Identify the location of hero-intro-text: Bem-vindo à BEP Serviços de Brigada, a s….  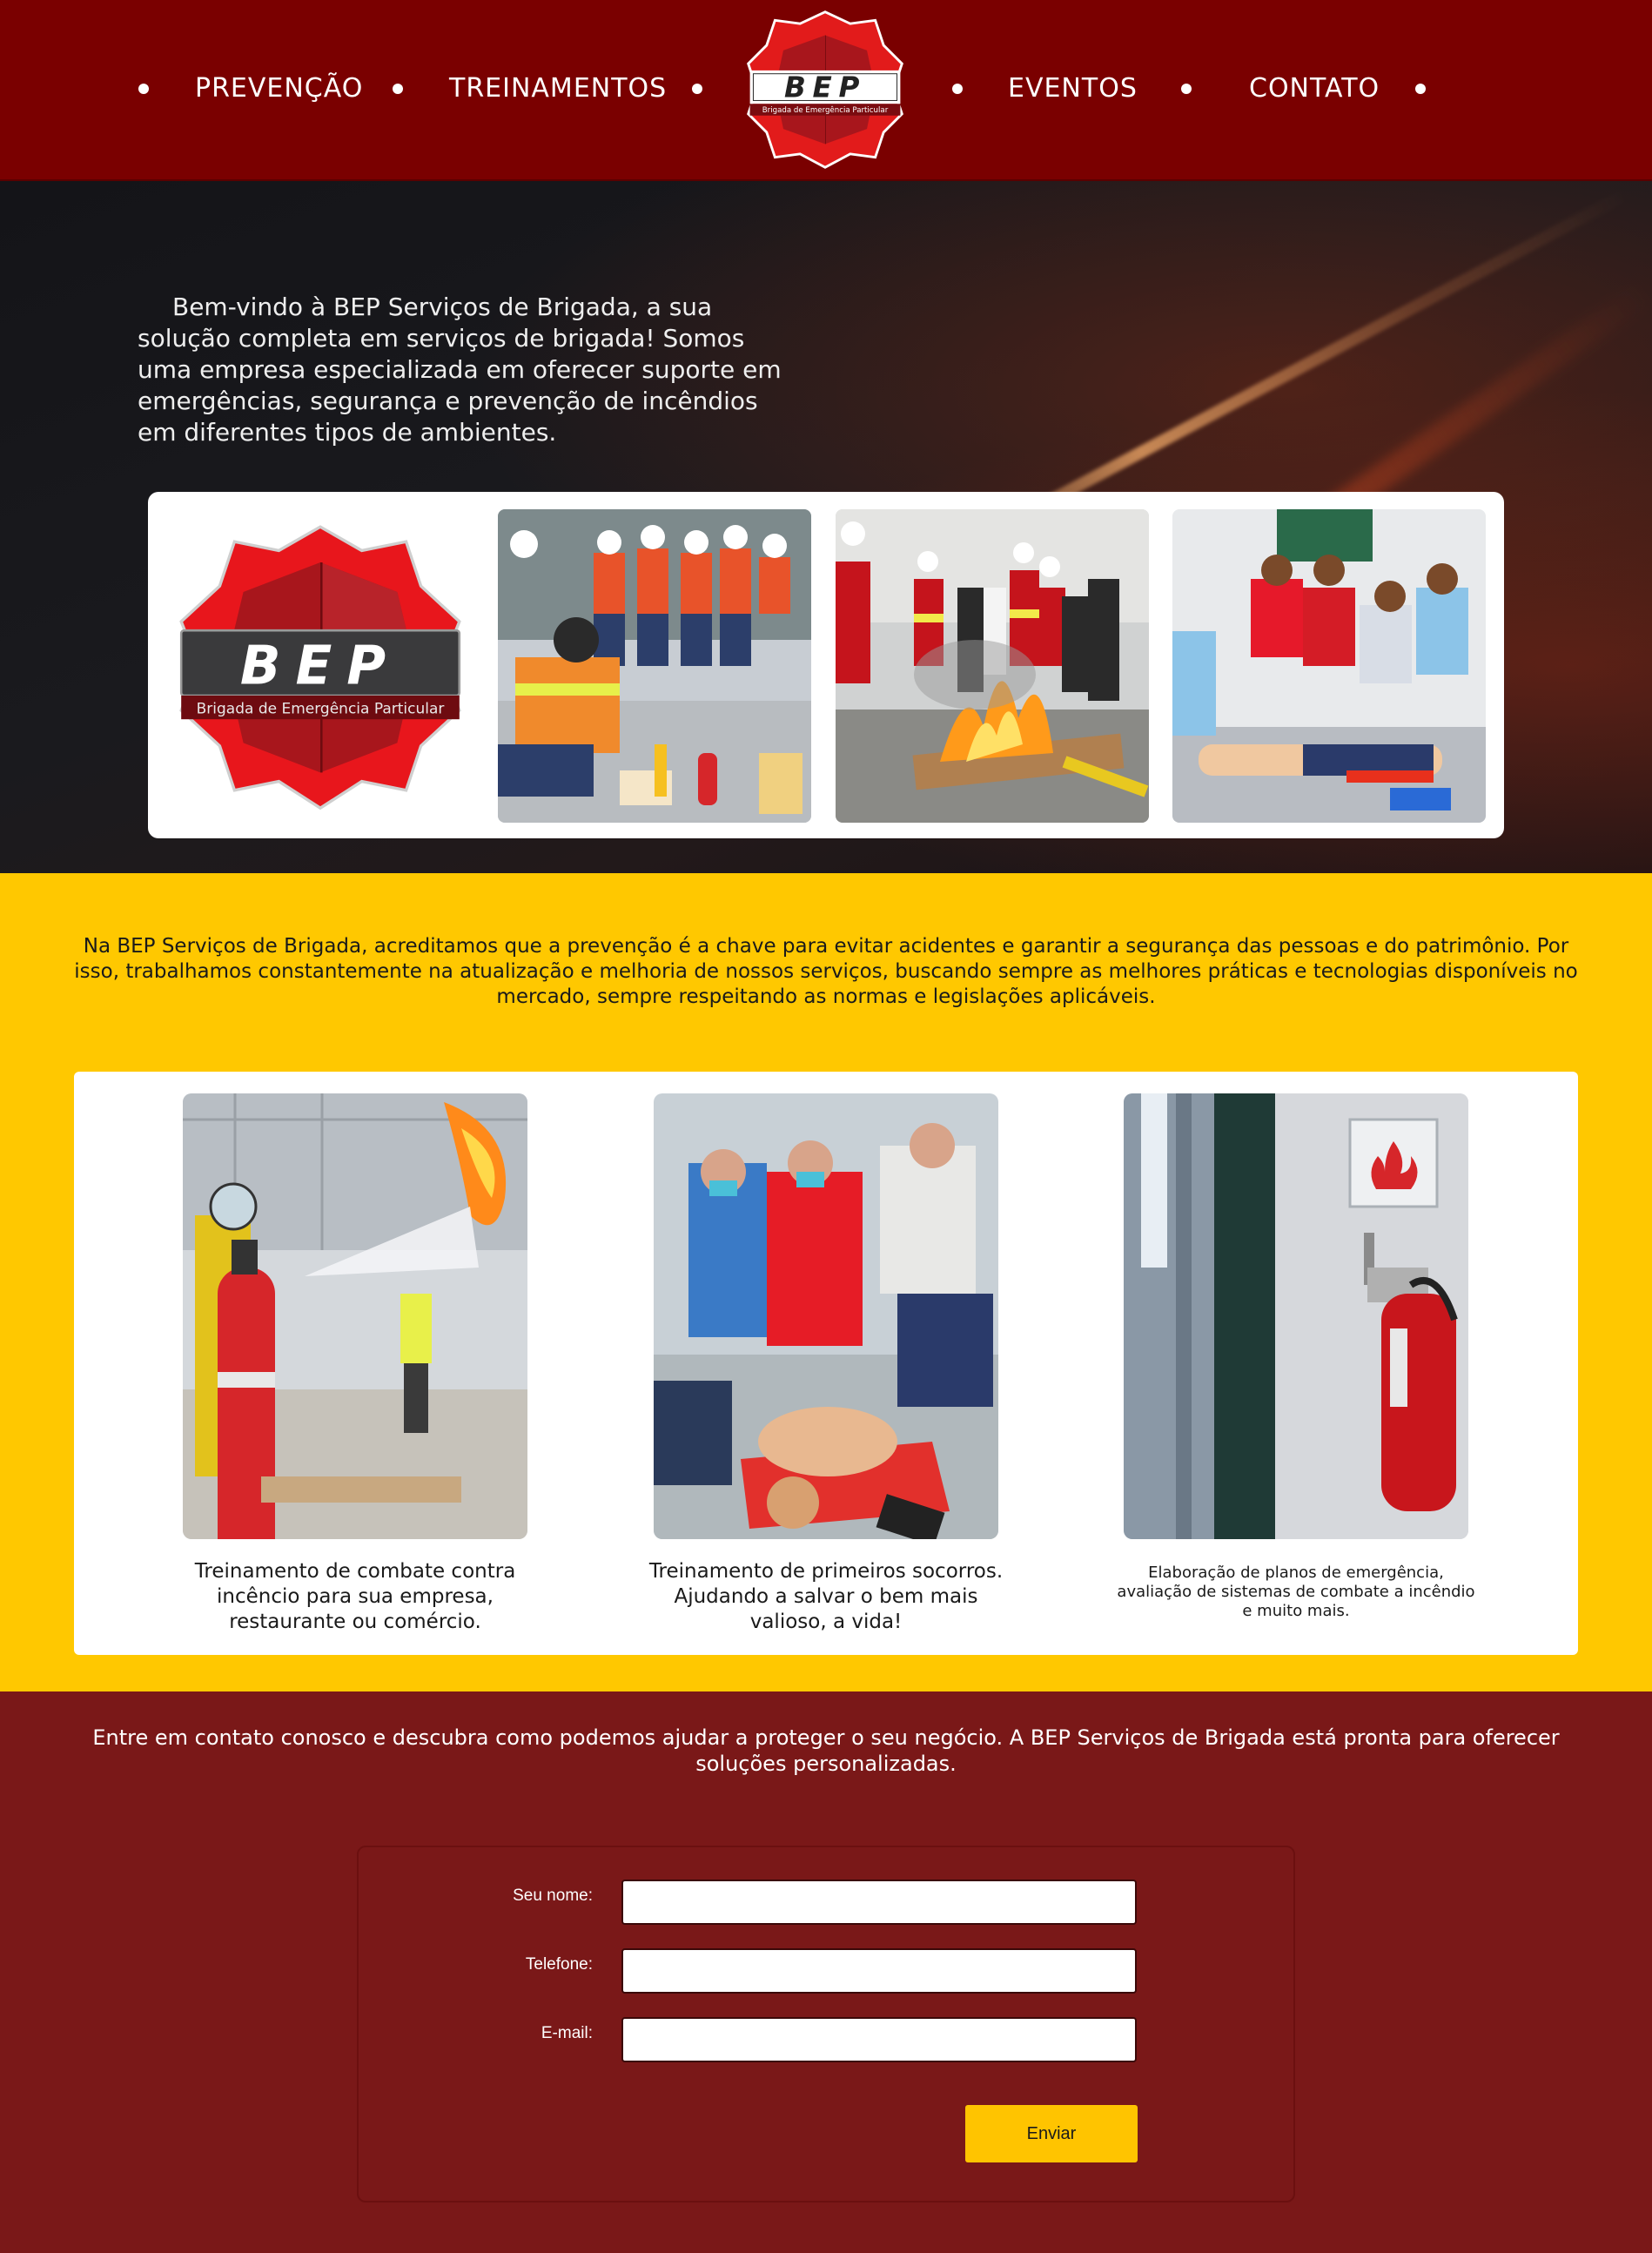
(460, 370).